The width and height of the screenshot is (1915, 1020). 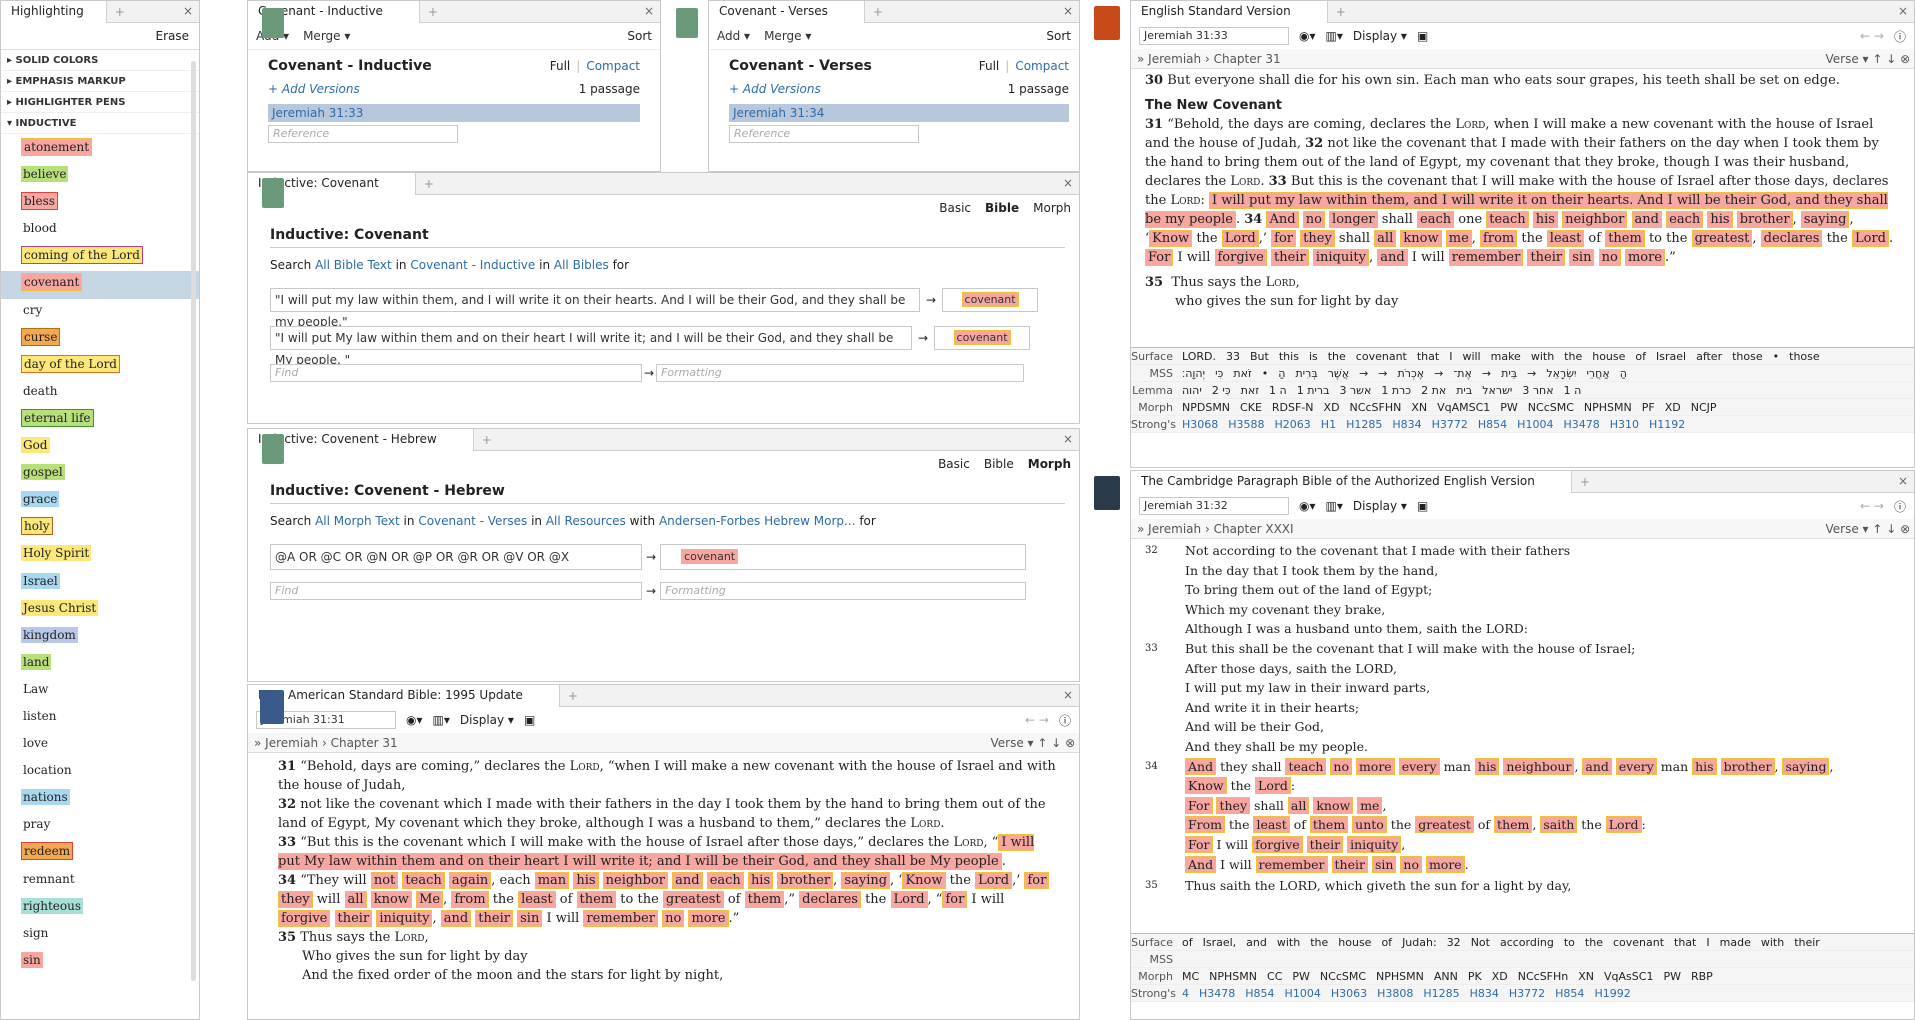 What do you see at coordinates (1293, 407) in the screenshot?
I see `interlinear-cell: RDSF-N` at bounding box center [1293, 407].